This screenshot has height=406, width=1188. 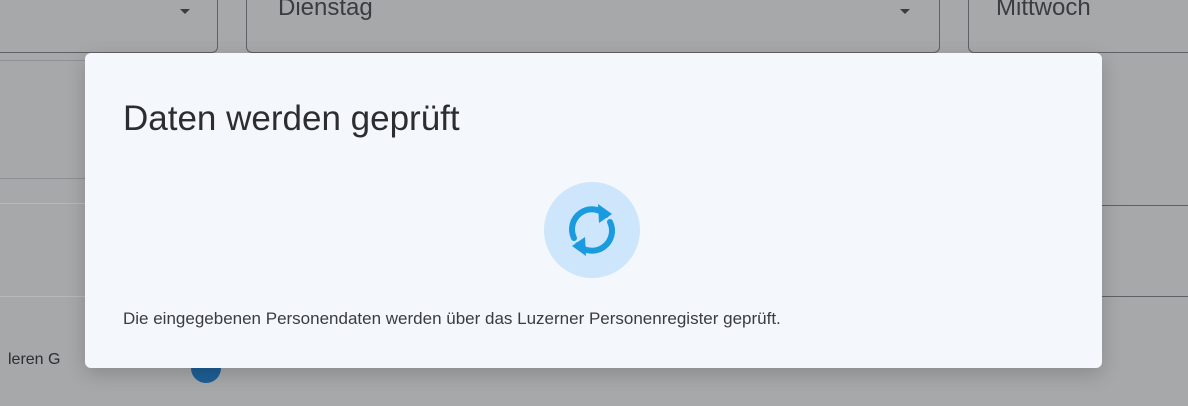 I want to click on day-select-monday, so click(x=109, y=26).